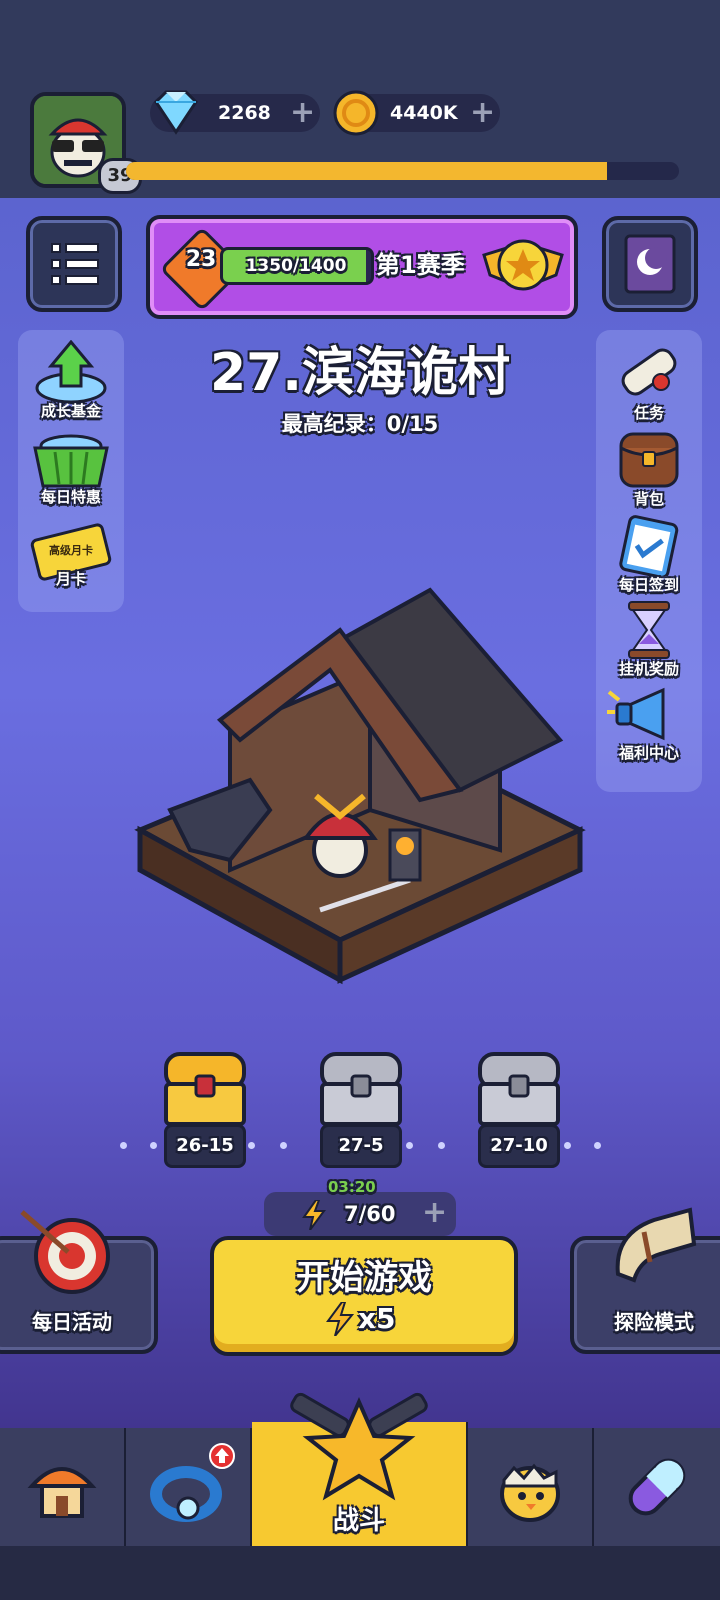 This screenshot has height=1600, width=720. What do you see at coordinates (649, 547) in the screenshot?
I see `checkin-clipboard-icon` at bounding box center [649, 547].